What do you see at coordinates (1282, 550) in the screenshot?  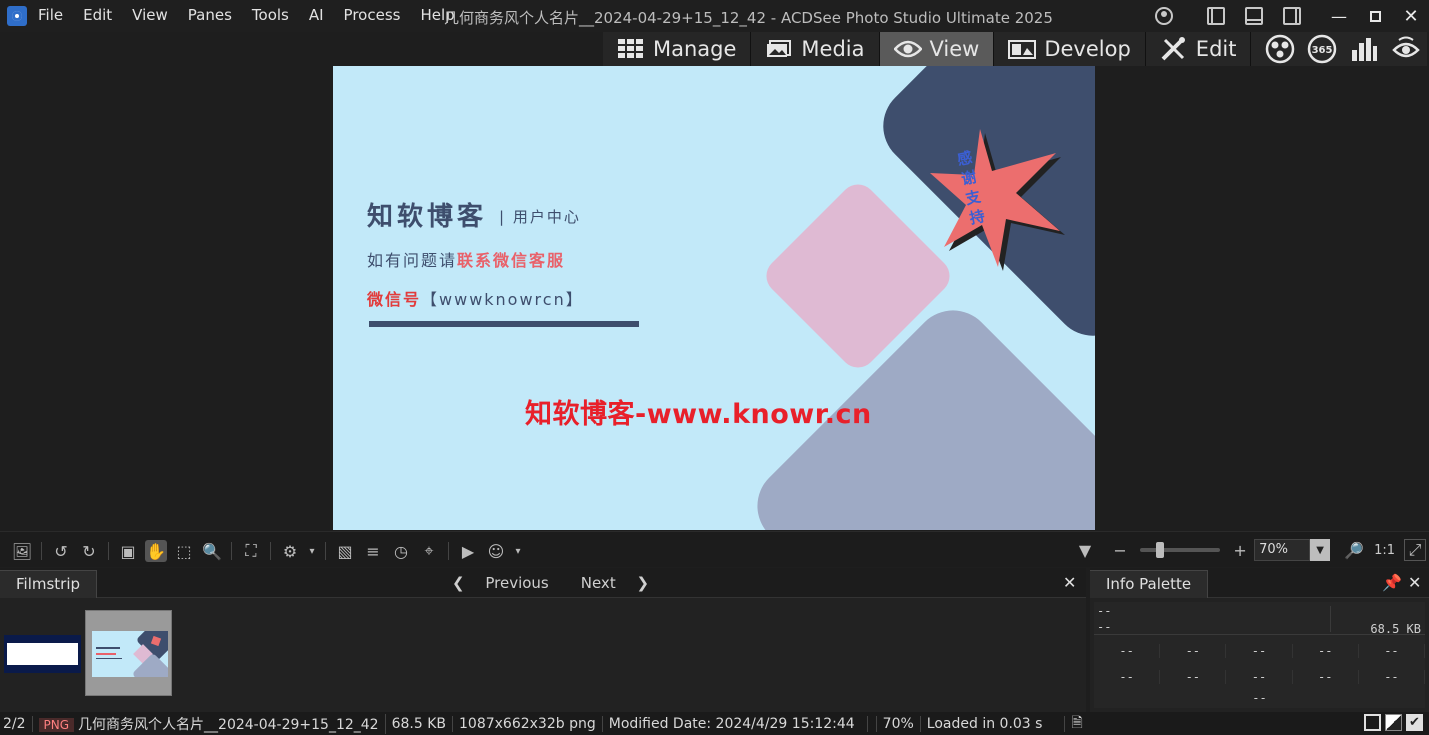 I see `zoom-level-input: 70%` at bounding box center [1282, 550].